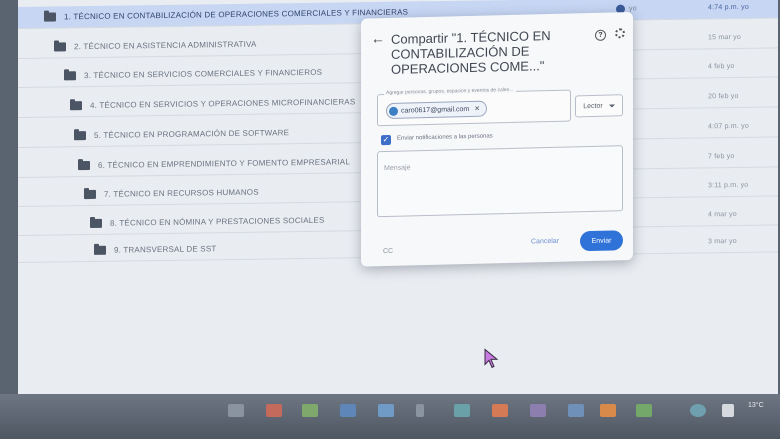 The height and width of the screenshot is (439, 780). What do you see at coordinates (545, 242) in the screenshot?
I see `cancel-button: Cancelar` at bounding box center [545, 242].